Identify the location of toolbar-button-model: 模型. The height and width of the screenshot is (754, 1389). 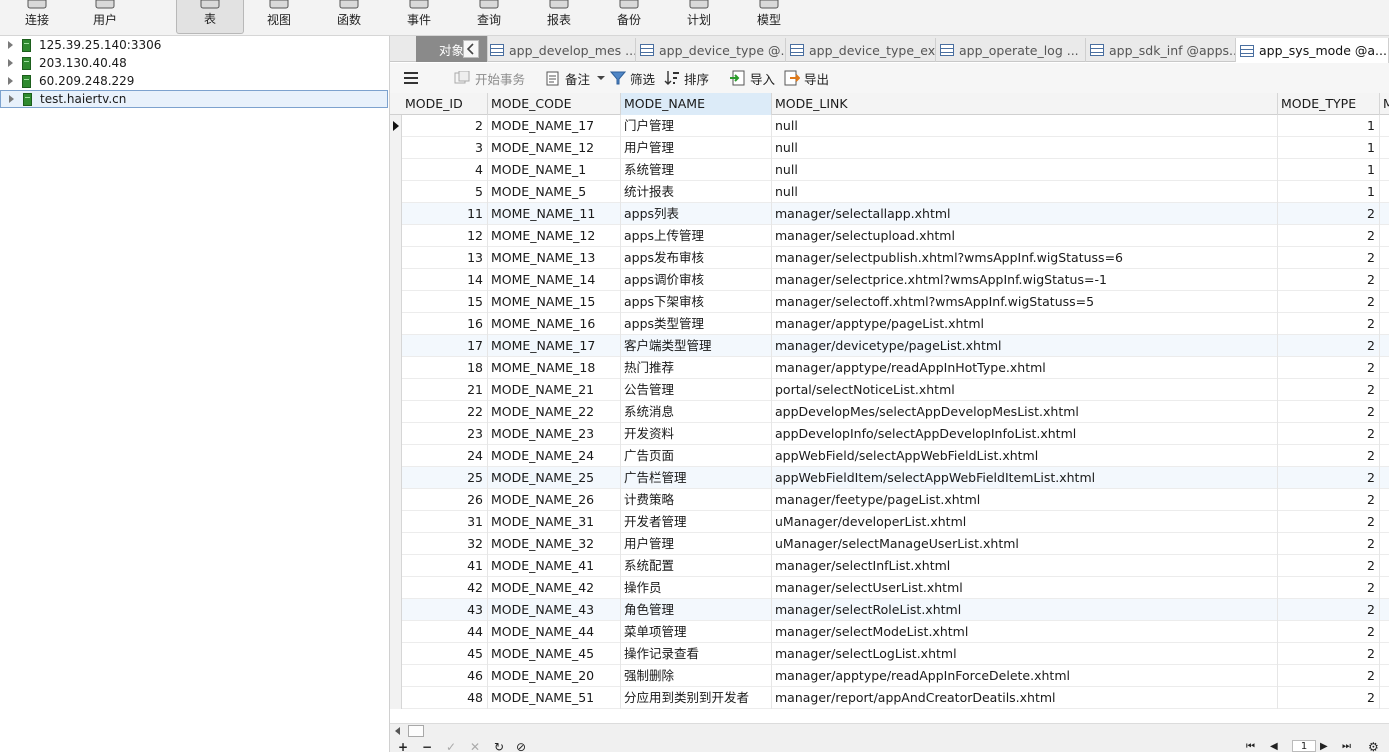
(769, 17).